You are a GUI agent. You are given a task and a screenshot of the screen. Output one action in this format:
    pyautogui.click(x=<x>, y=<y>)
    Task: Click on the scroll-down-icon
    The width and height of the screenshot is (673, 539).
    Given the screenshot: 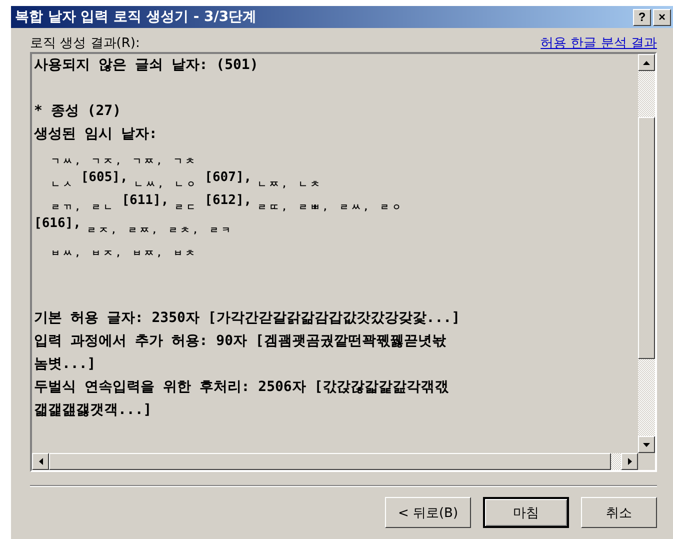 What is the action you would take?
    pyautogui.click(x=646, y=444)
    